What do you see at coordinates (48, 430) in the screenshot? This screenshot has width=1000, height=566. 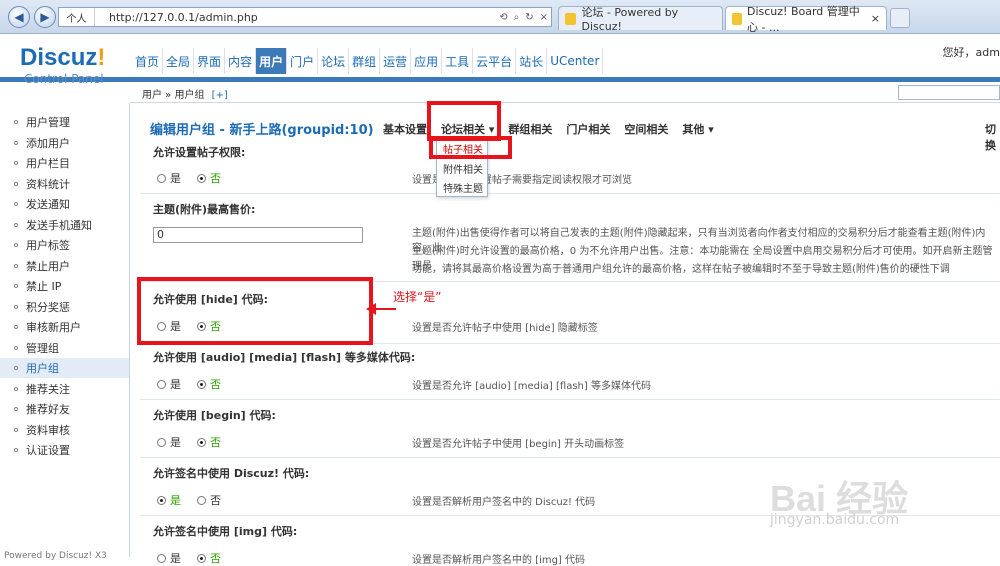 I see `sidebar-item-label: 资料审核` at bounding box center [48, 430].